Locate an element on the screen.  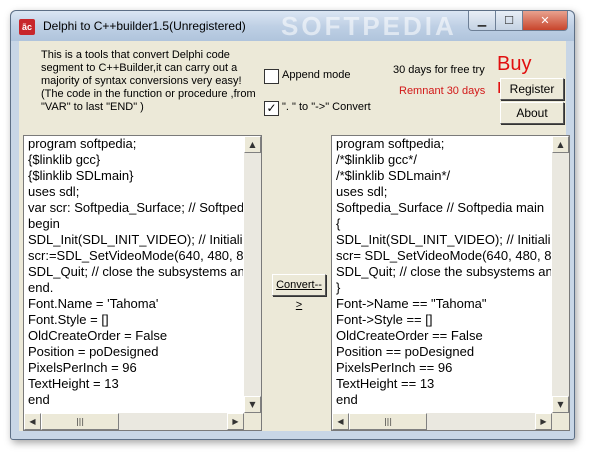
code-line: Font->Name == "Tahoma" is located at coordinates (411, 303).